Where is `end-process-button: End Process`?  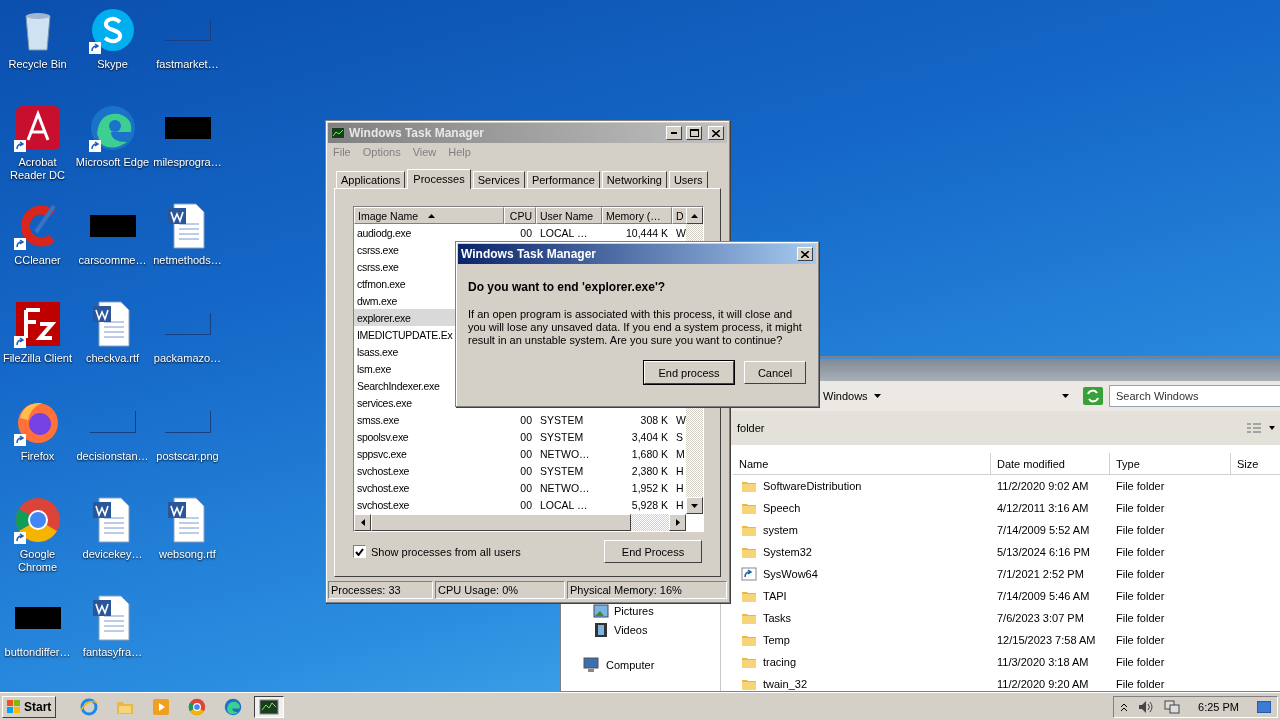 end-process-button: End Process is located at coordinates (653, 551).